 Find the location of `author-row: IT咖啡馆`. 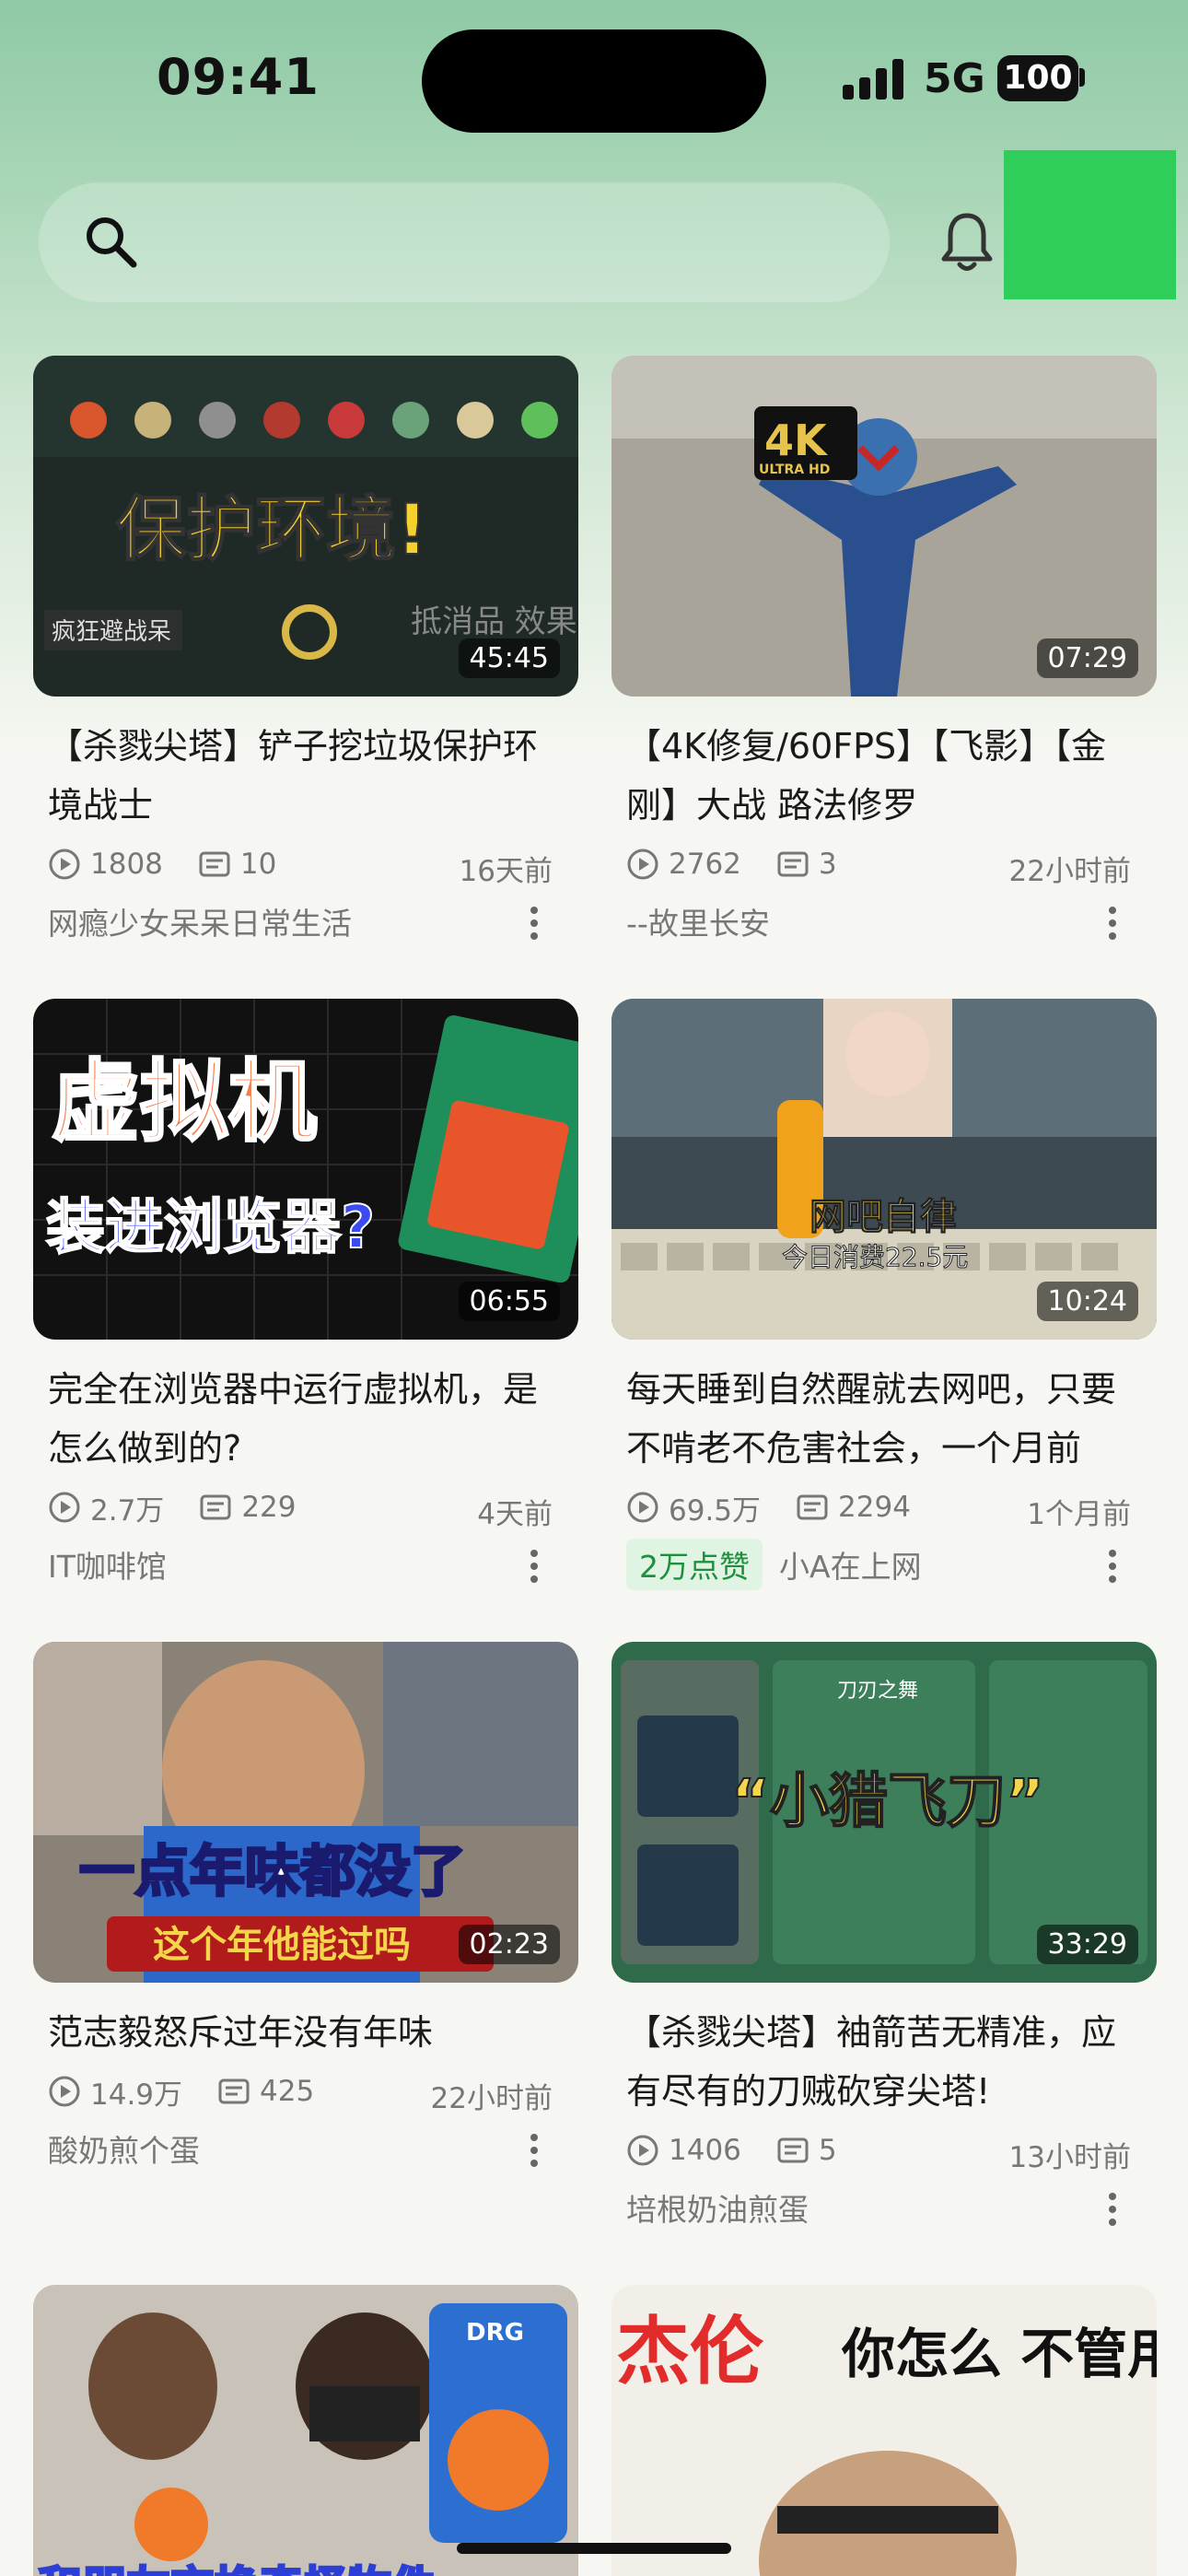

author-row: IT咖啡馆 is located at coordinates (305, 1564).